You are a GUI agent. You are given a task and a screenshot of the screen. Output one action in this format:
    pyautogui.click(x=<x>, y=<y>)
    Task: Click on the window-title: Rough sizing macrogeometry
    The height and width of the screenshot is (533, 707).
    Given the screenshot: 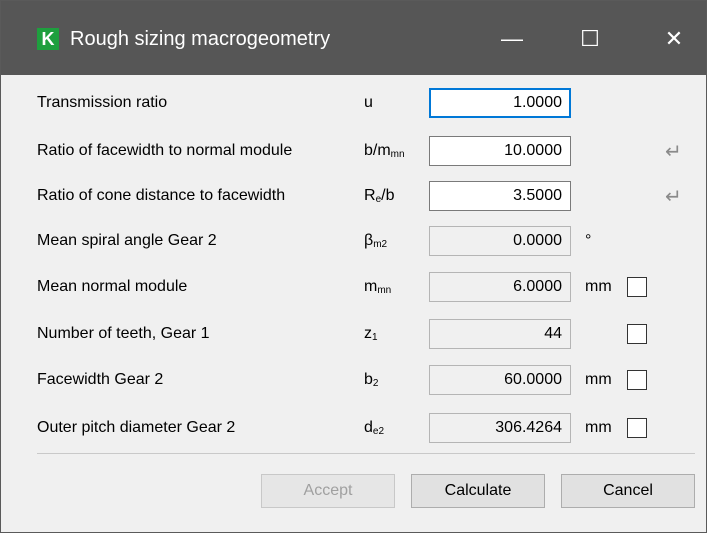 What is the action you would take?
    pyautogui.click(x=200, y=39)
    